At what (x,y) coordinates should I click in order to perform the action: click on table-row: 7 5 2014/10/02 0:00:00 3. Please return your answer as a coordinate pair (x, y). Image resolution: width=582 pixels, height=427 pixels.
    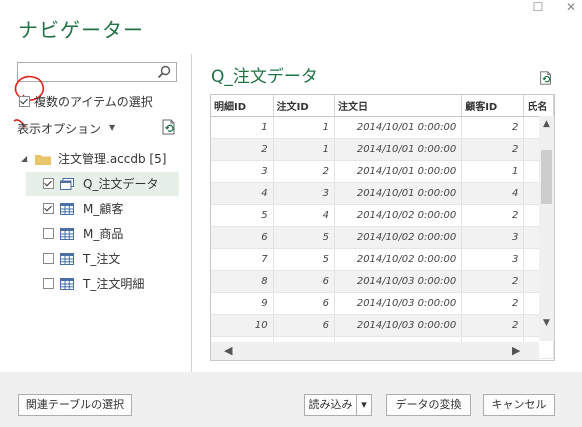
    Looking at the image, I should click on (382, 259).